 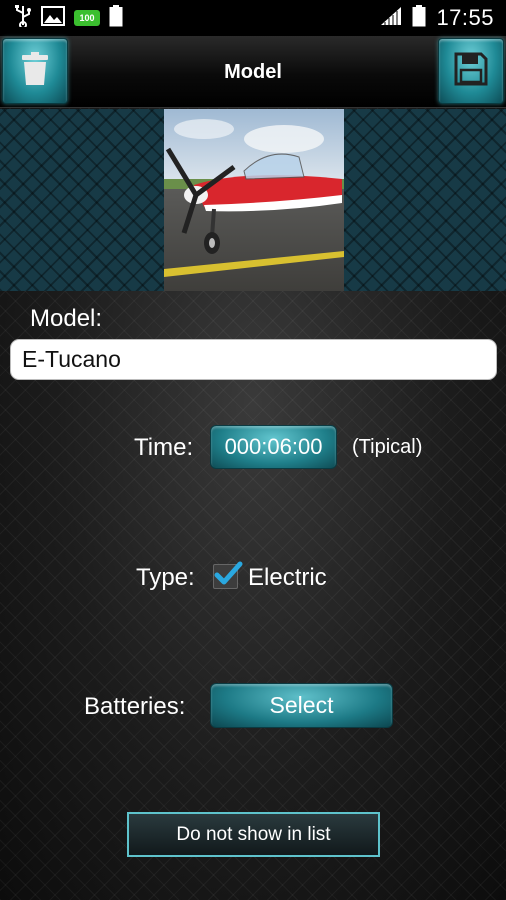 I want to click on select-batteries-button: Select, so click(x=301, y=705).